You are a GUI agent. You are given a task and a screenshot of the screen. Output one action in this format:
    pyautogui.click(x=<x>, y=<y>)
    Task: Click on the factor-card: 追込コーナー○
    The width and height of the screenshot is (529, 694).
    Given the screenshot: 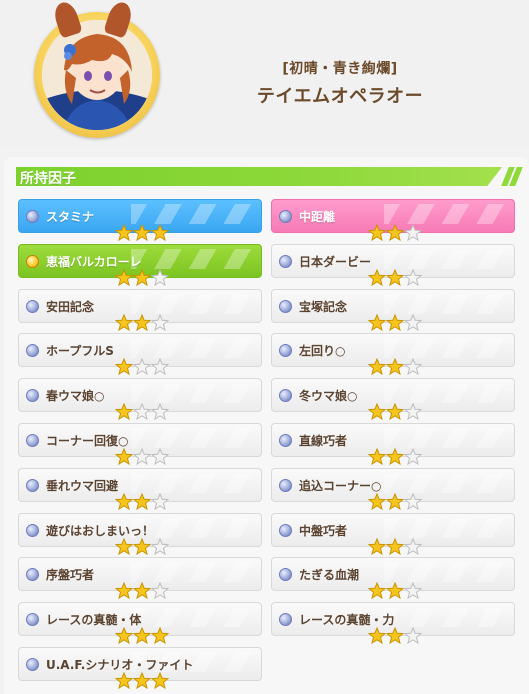 What is the action you would take?
    pyautogui.click(x=393, y=489)
    